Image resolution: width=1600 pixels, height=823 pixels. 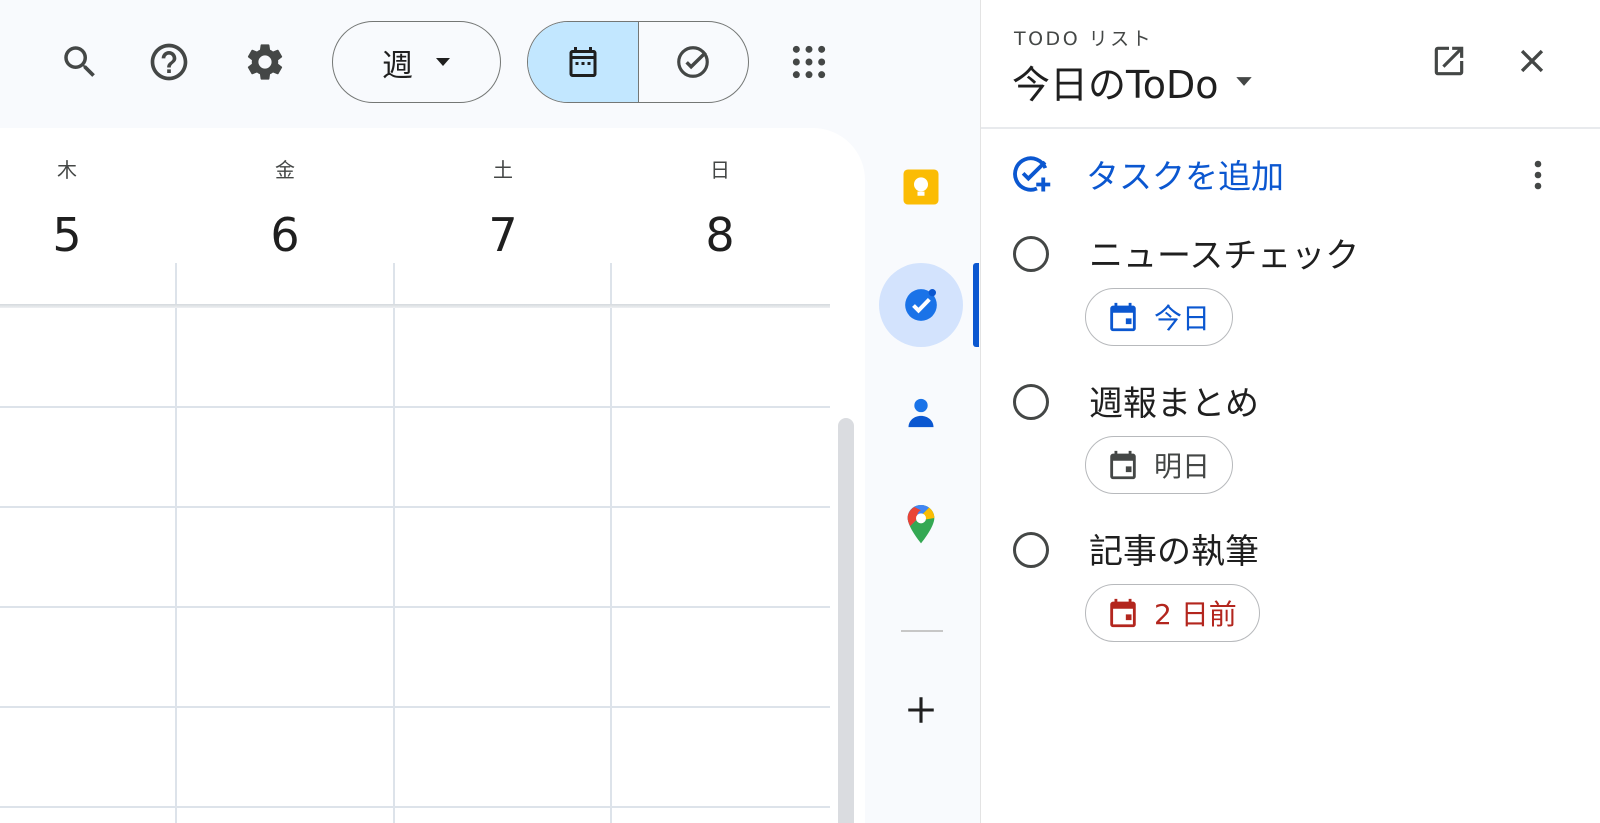 I want to click on due-date-chip: 今日, so click(x=1159, y=317).